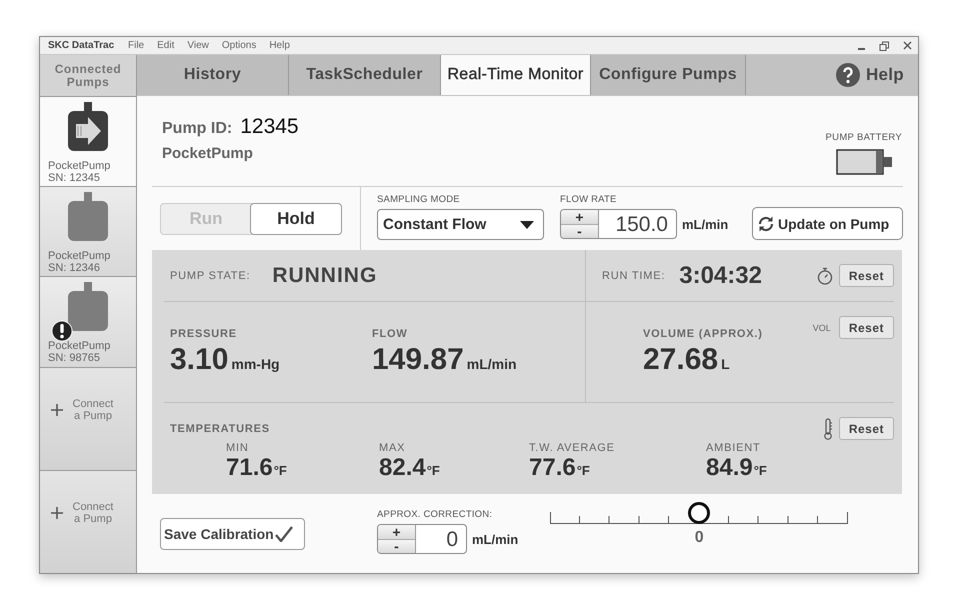 The height and width of the screenshot is (610, 960). I want to click on minimize-icon, so click(861, 49).